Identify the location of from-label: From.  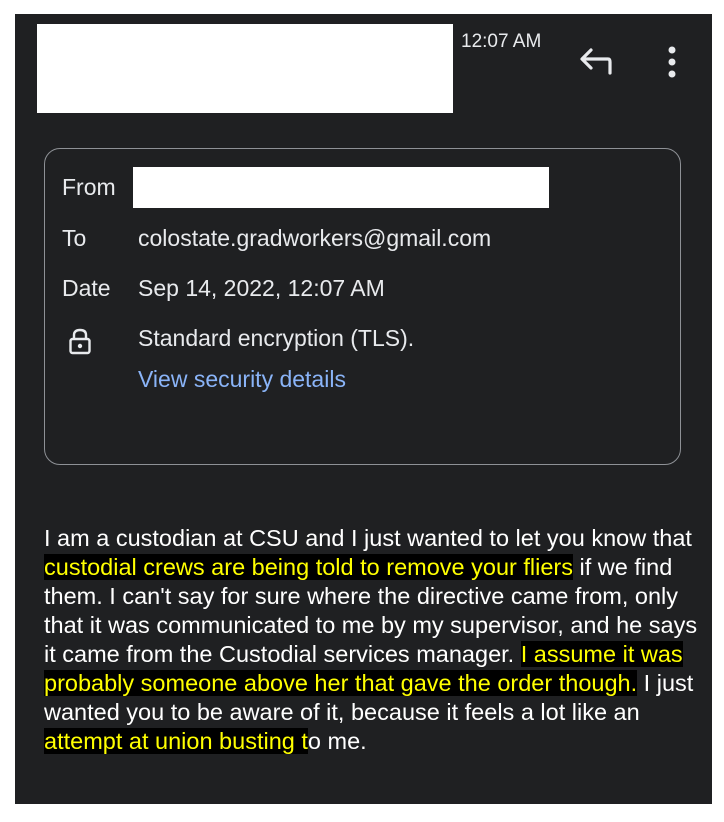
(89, 187).